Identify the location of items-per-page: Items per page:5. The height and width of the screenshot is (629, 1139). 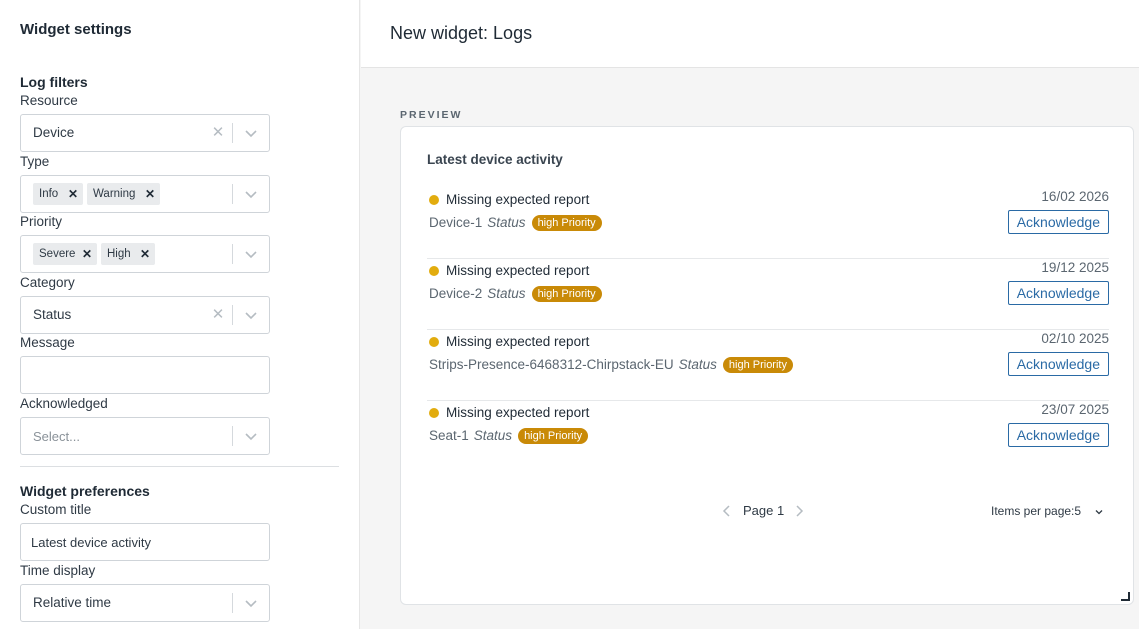
(1036, 511).